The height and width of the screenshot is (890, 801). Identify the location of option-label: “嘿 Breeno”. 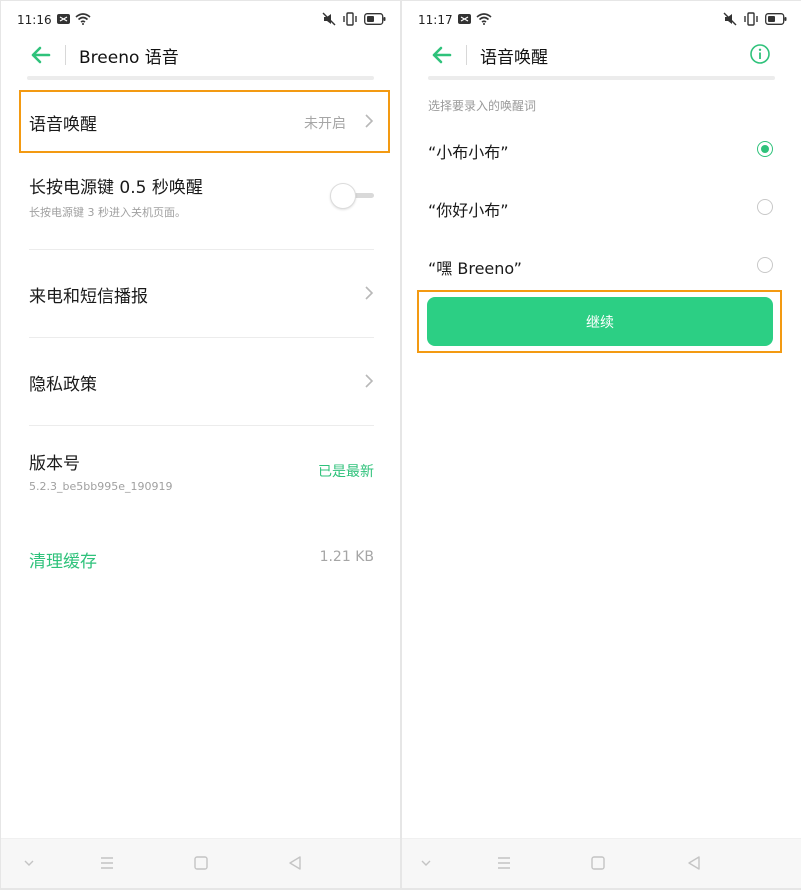
(475, 268).